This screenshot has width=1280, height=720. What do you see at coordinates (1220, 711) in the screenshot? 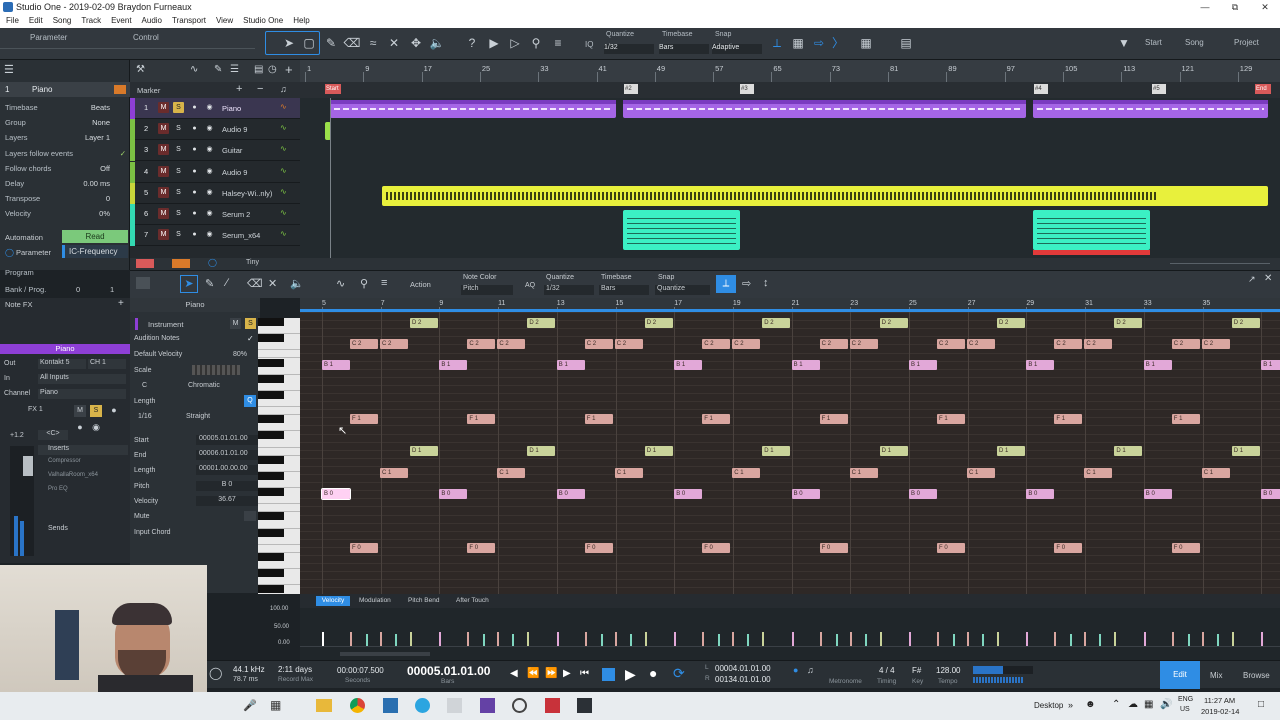
I see `clock-date: 2019-02-14` at bounding box center [1220, 711].